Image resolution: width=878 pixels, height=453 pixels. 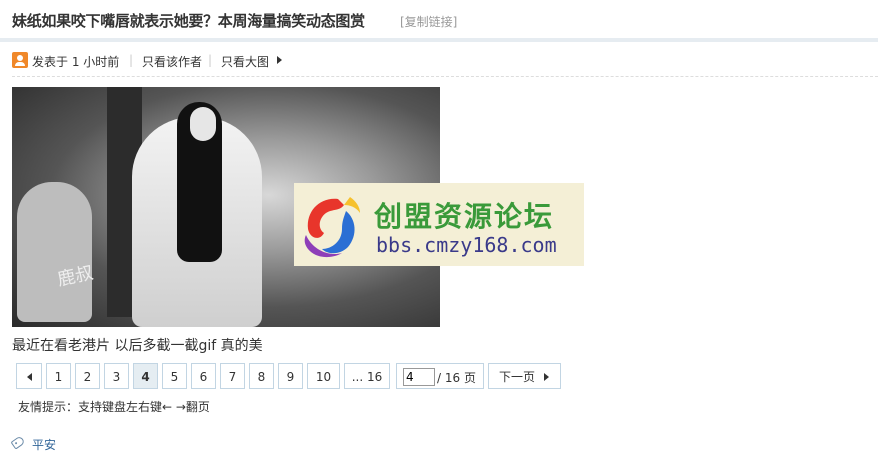 I want to click on chevron-left-icon, so click(x=29, y=377).